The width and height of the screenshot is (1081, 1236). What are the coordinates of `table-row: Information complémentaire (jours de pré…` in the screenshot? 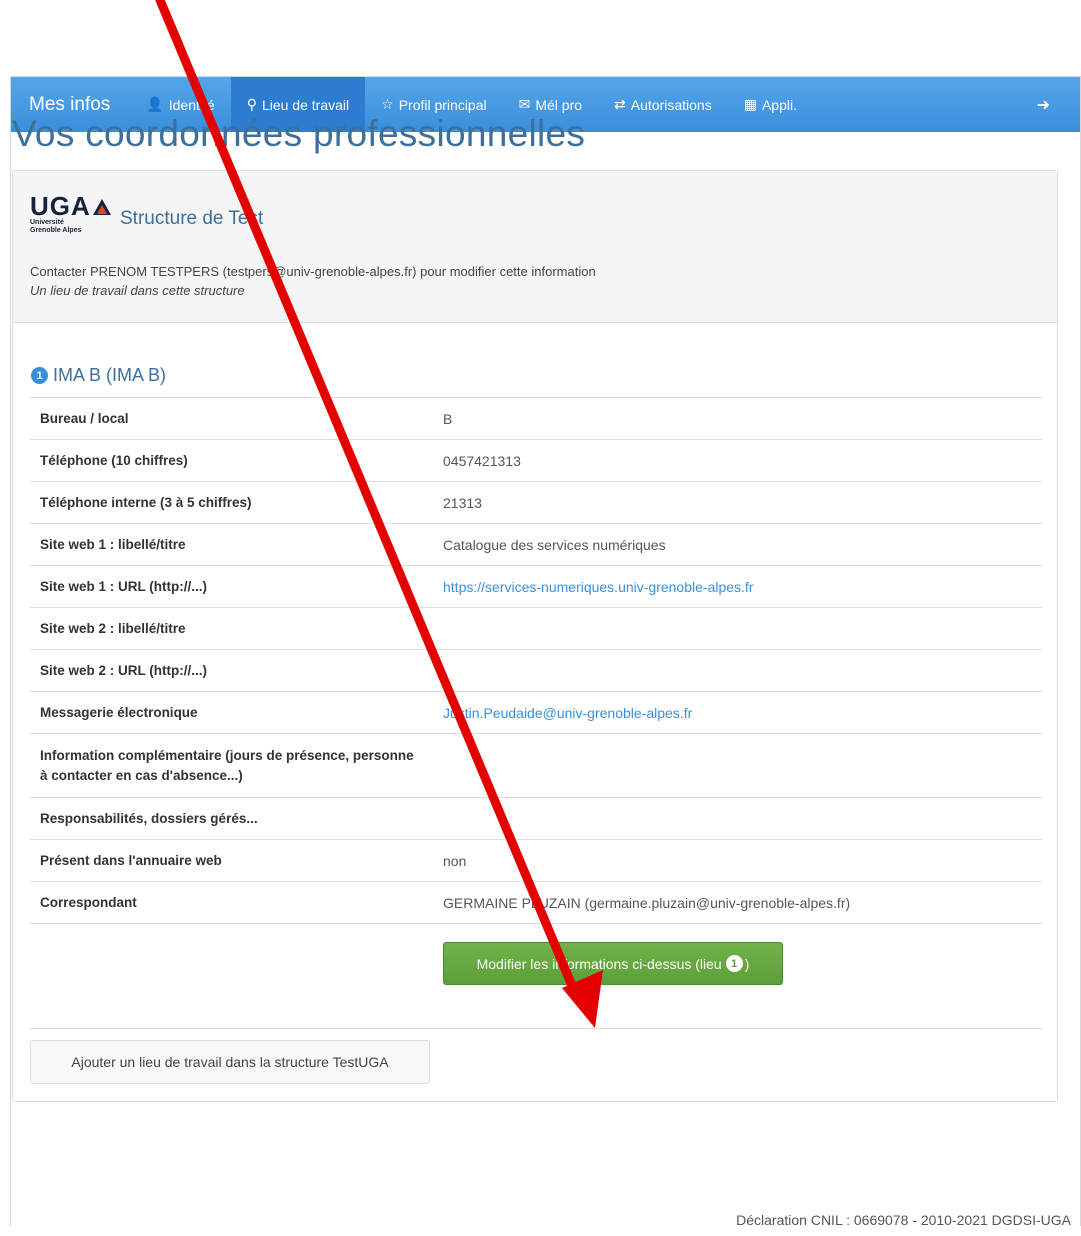 It's located at (536, 765).